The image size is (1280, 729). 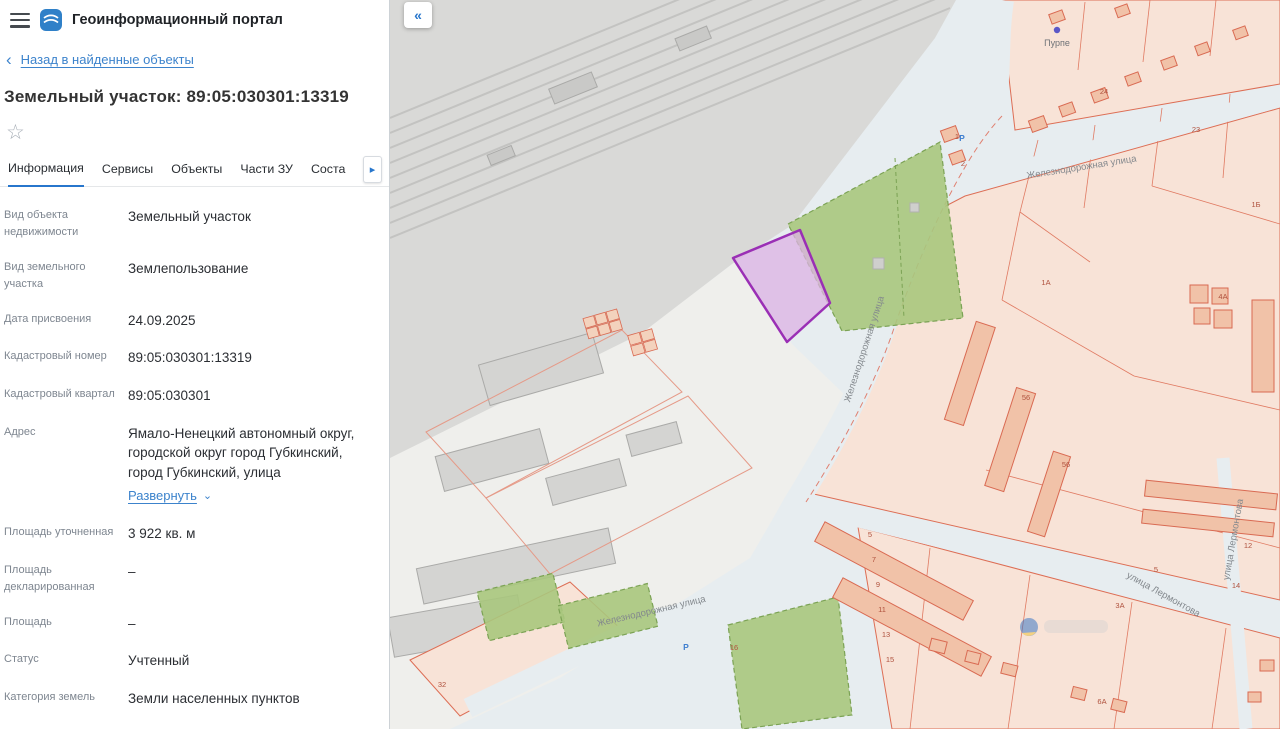 I want to click on field-value: 89:05:030301:13319, so click(x=190, y=358).